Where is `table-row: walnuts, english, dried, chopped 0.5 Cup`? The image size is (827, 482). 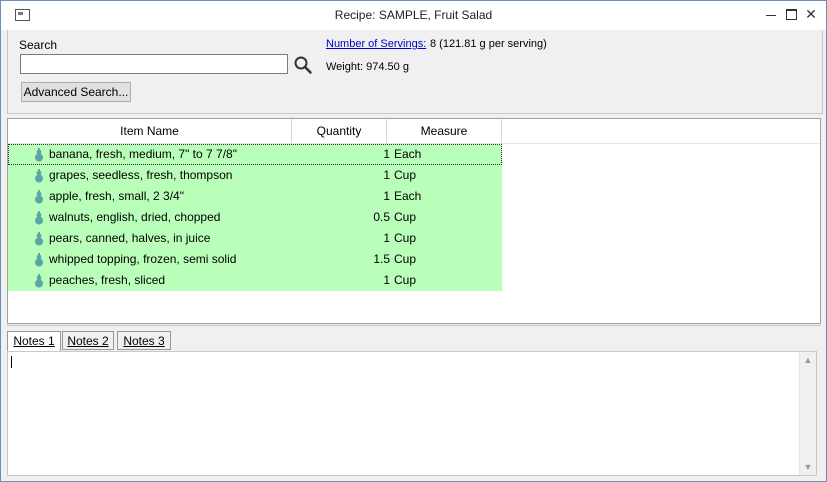
table-row: walnuts, english, dried, chopped 0.5 Cup is located at coordinates (255, 217).